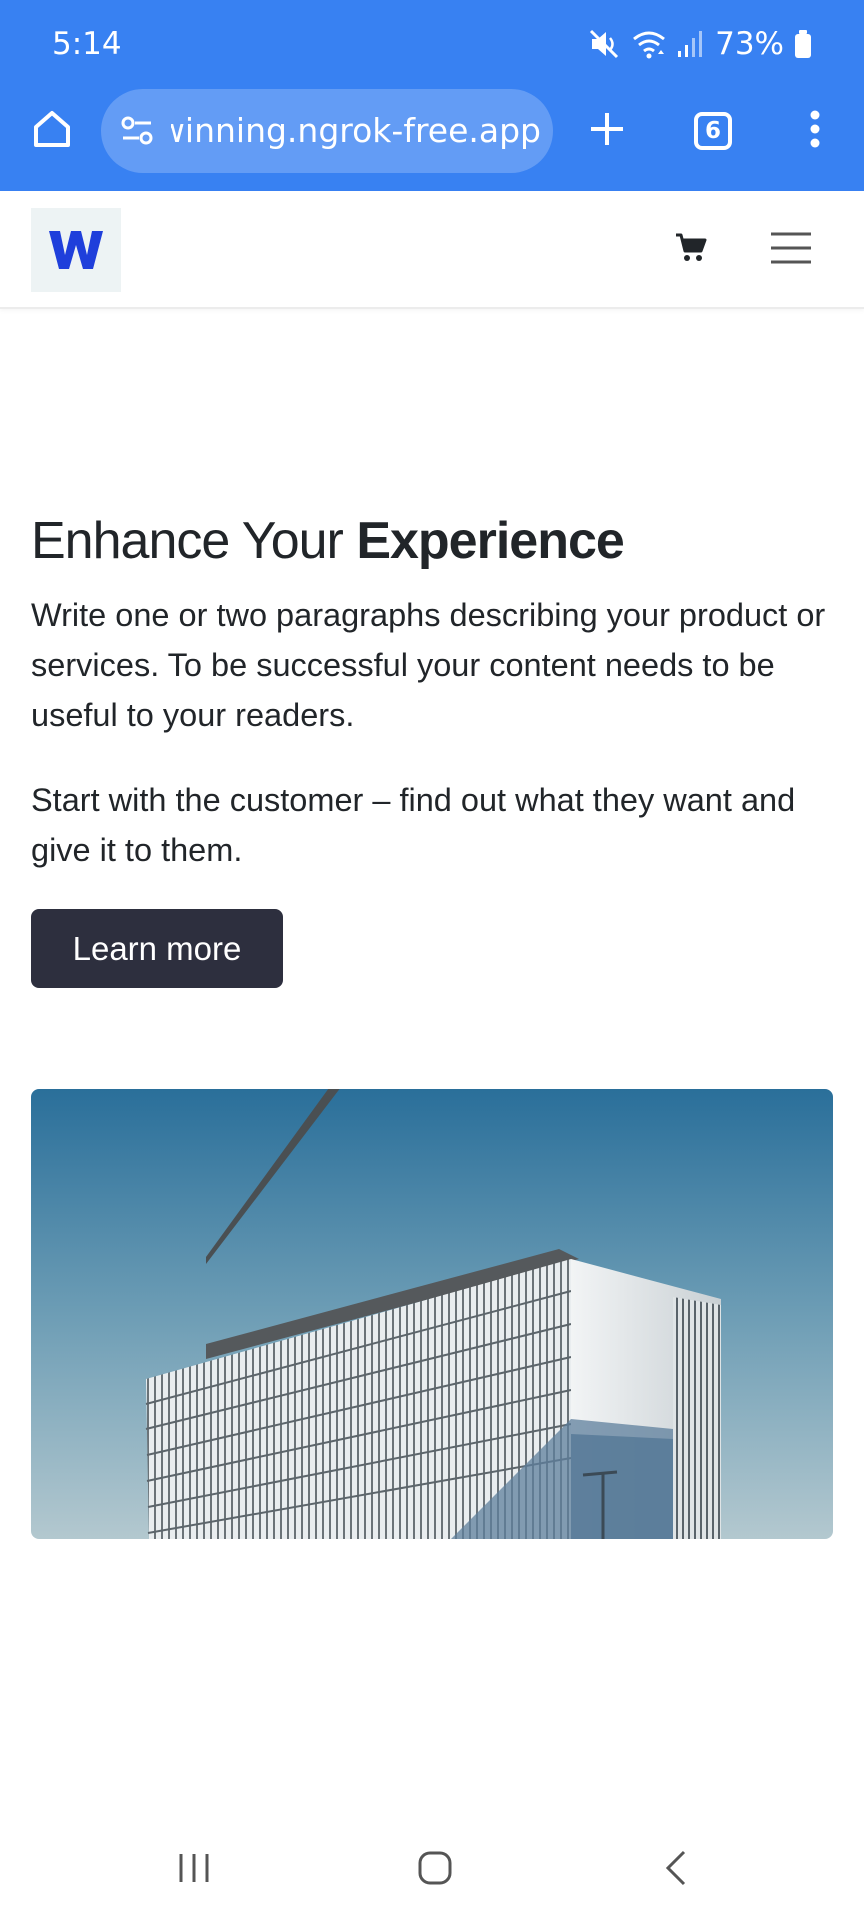 The height and width of the screenshot is (1920, 864). I want to click on tab-count: 6, so click(712, 130).